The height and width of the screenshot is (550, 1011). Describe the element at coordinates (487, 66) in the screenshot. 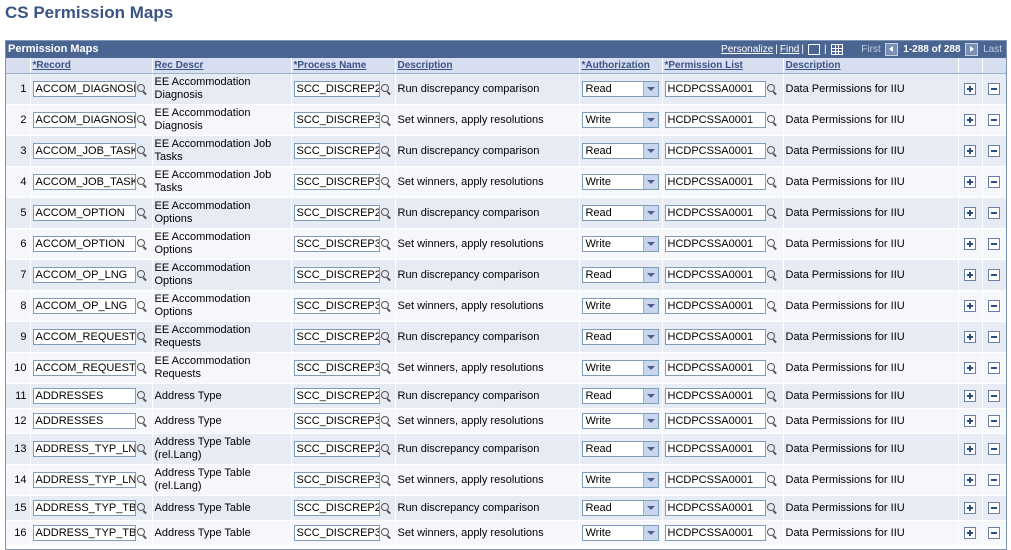

I see `col-description: Description` at that location.